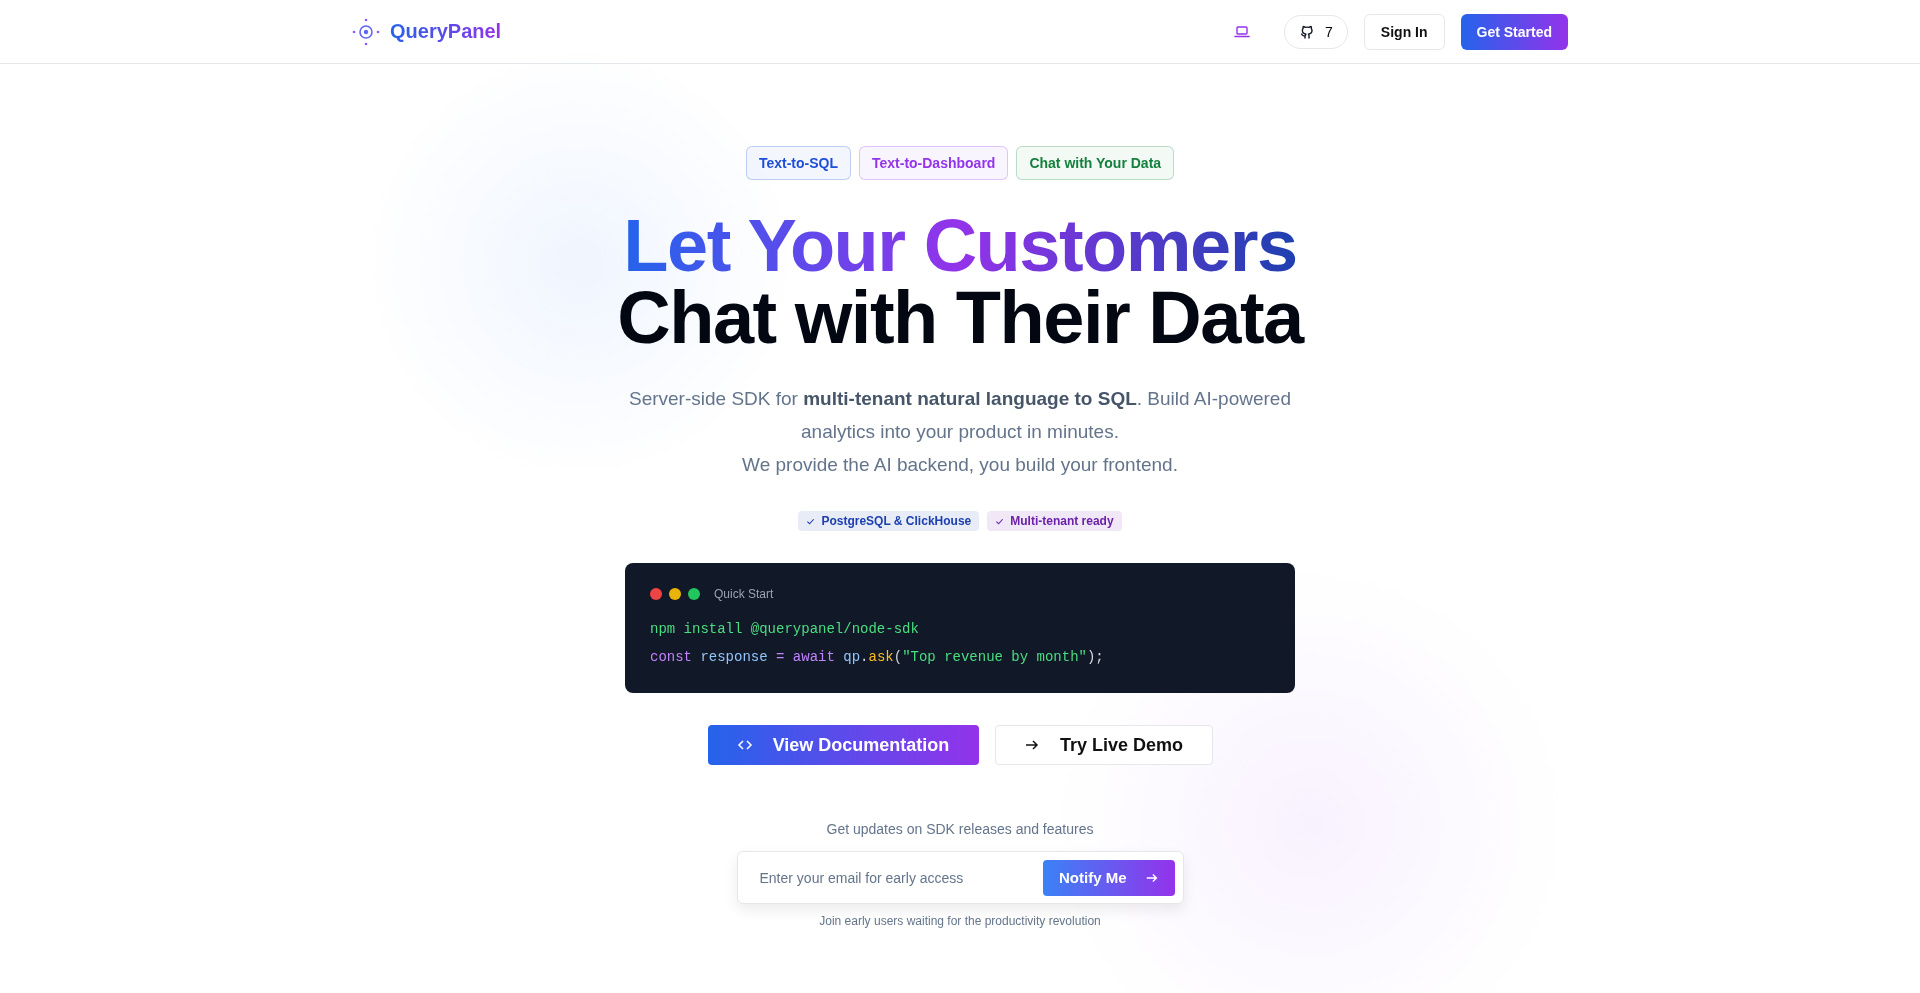 This screenshot has width=1920, height=993. Describe the element at coordinates (960, 465) in the screenshot. I see `subtitle-text: We provide the AI backend, you build your frontend.` at that location.